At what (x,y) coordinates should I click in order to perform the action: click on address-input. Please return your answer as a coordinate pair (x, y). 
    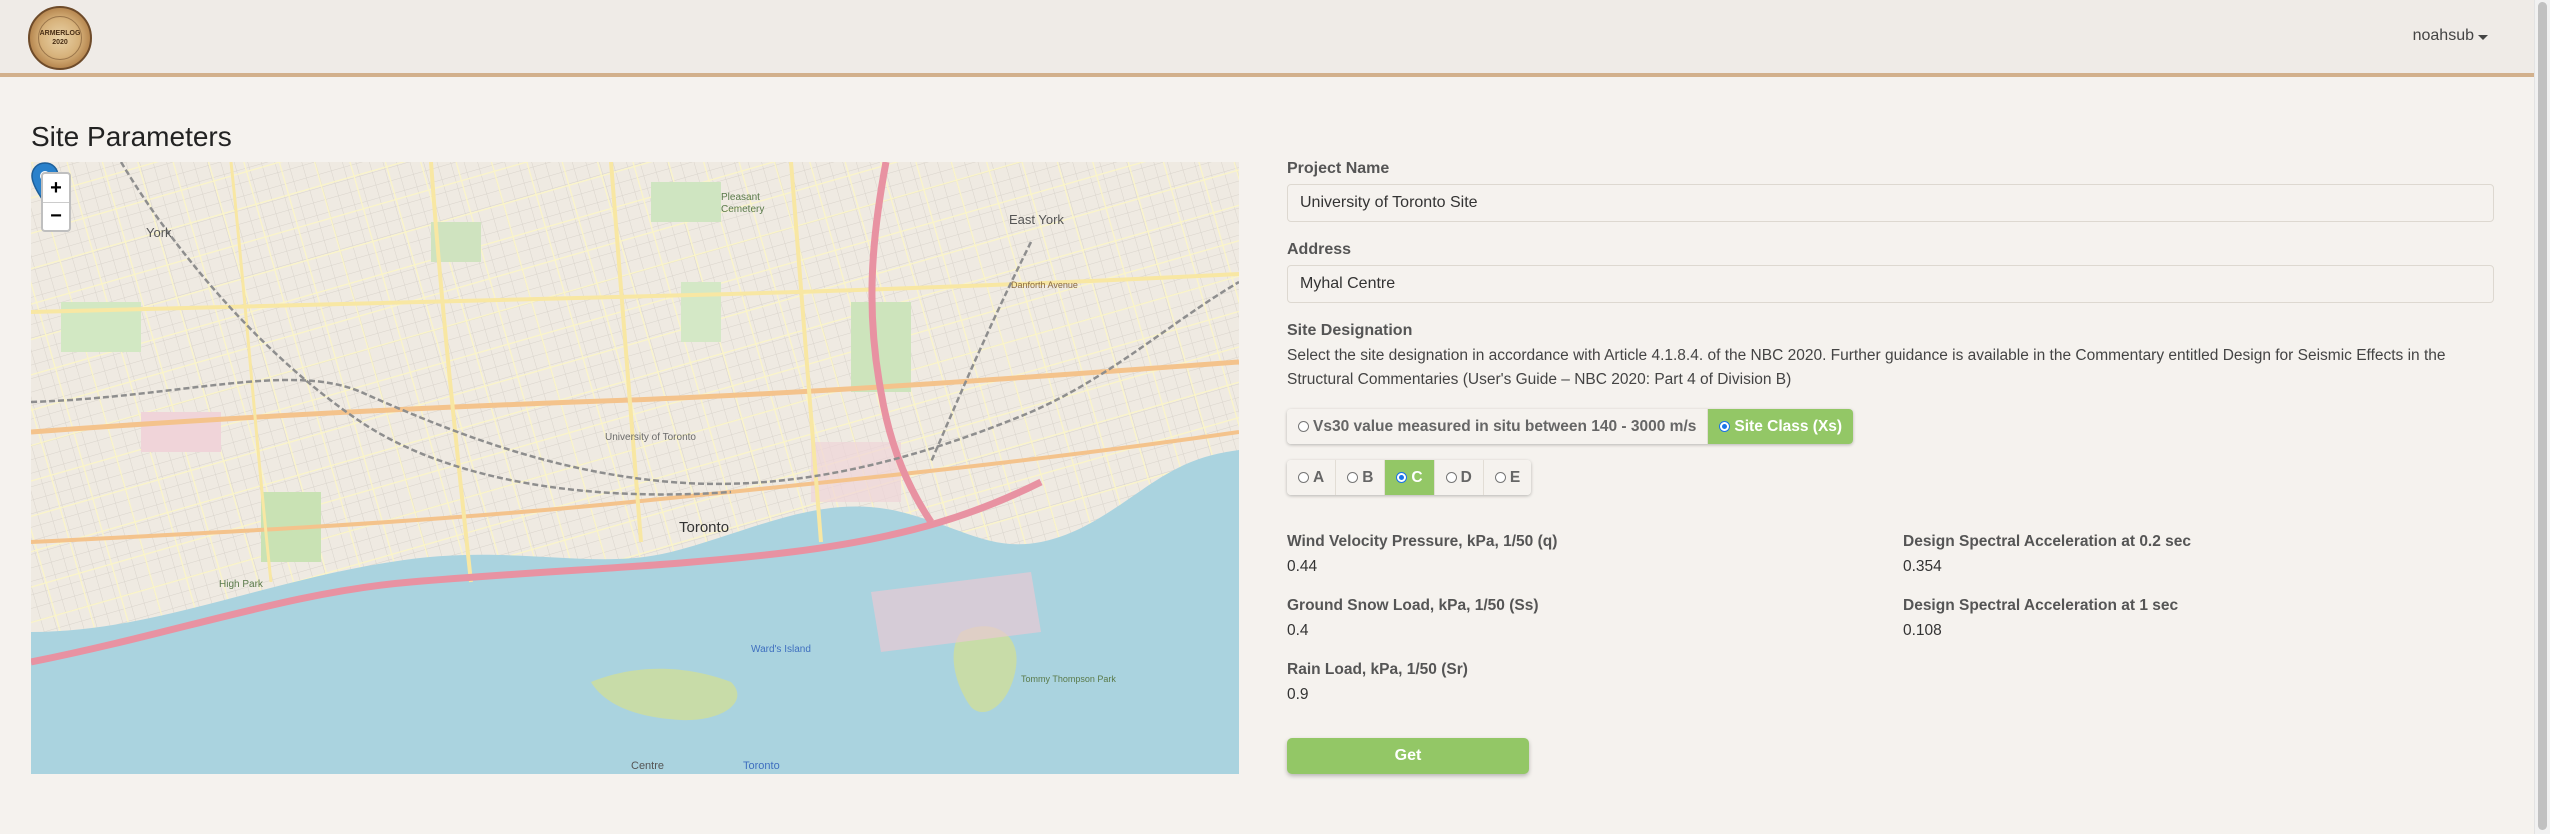
    Looking at the image, I should click on (1890, 284).